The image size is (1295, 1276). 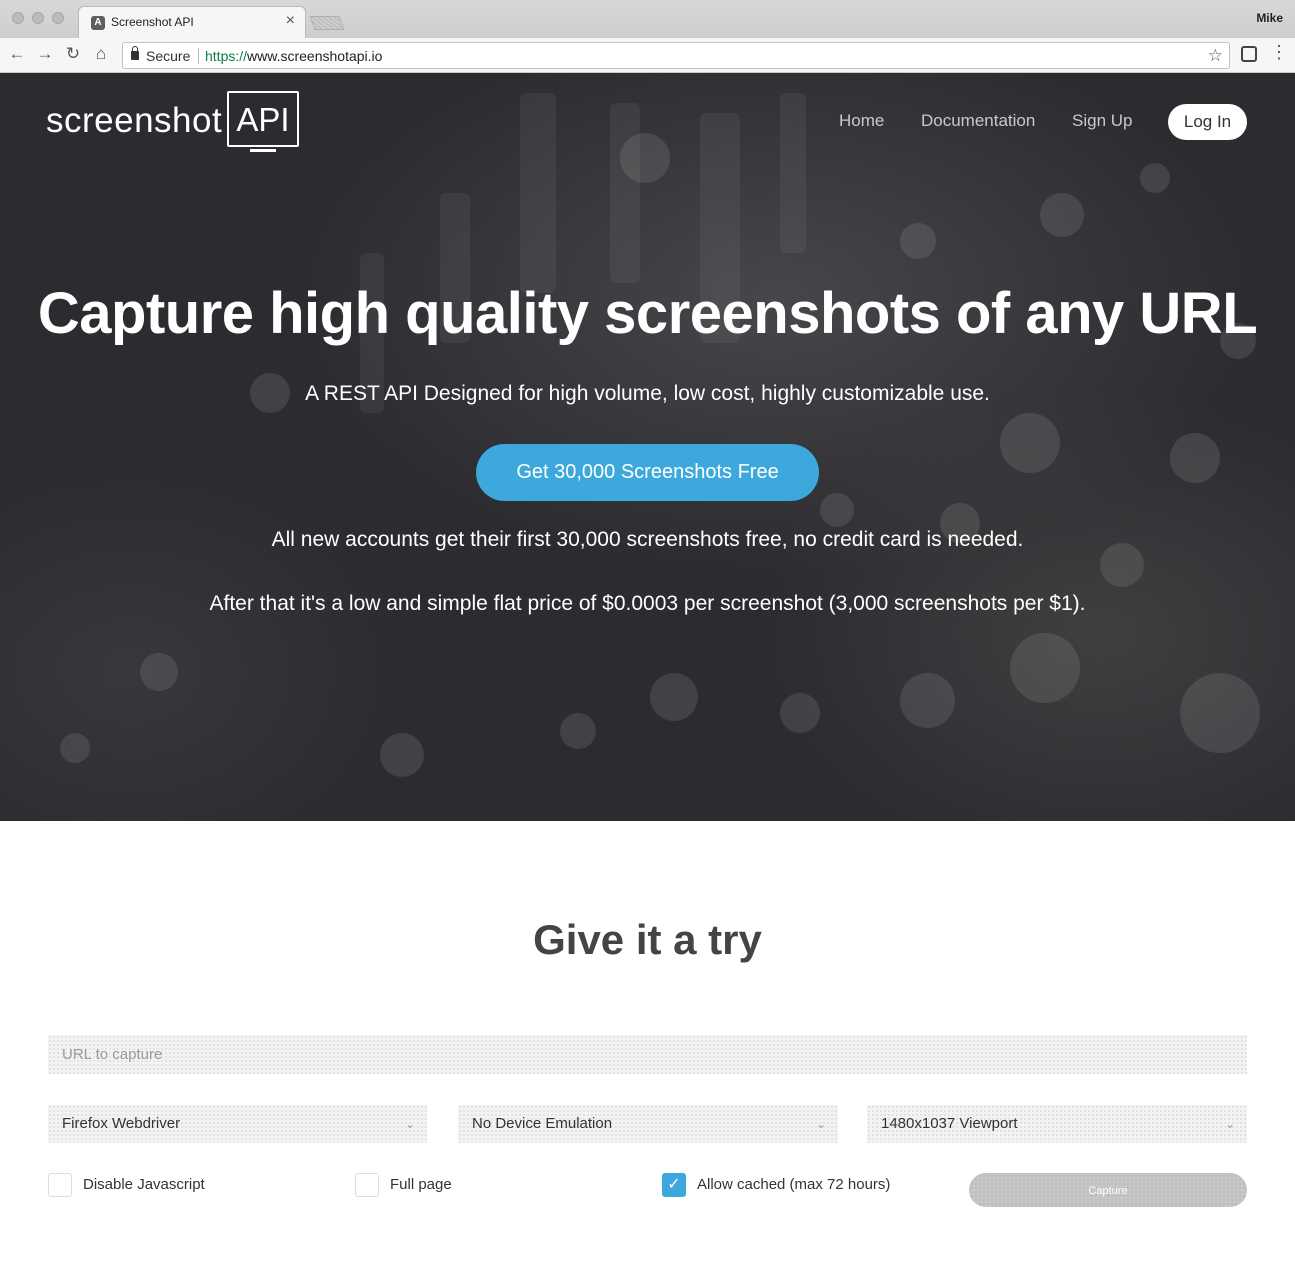 I want to click on url-protocol: https://, so click(x=226, y=56).